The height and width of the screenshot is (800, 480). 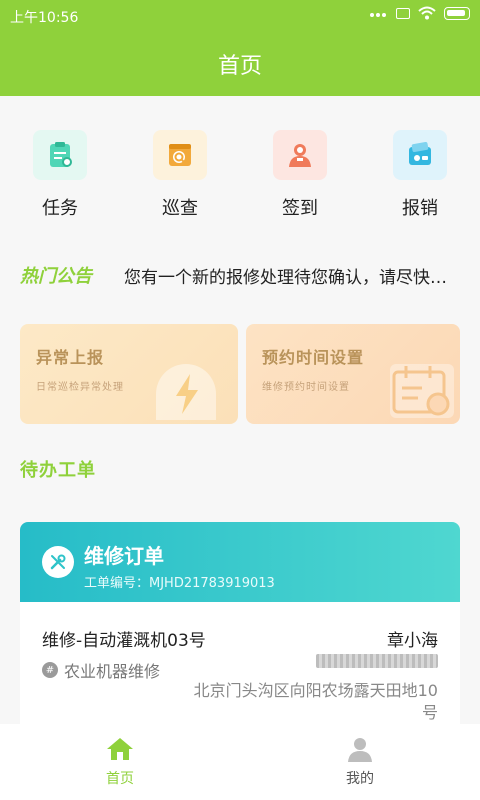 What do you see at coordinates (379, 13) in the screenshot?
I see `more-dots-icon` at bounding box center [379, 13].